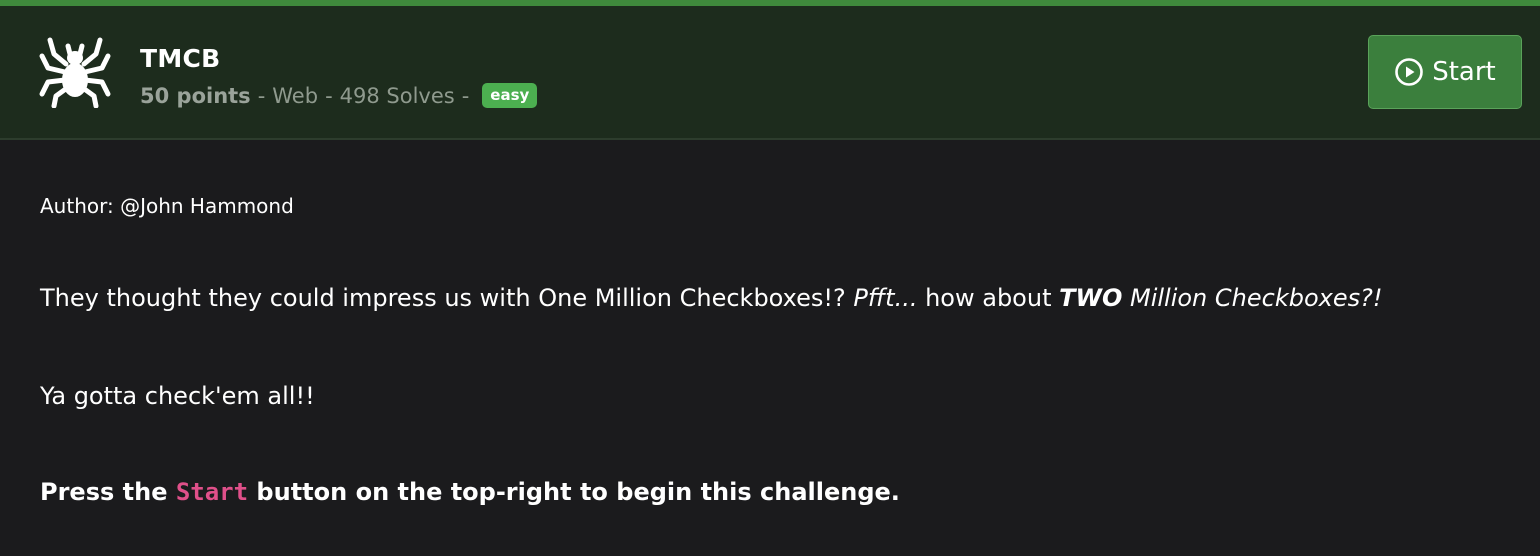 The width and height of the screenshot is (1540, 556). Describe the element at coordinates (212, 492) in the screenshot. I see `inline-code-start: Start` at that location.